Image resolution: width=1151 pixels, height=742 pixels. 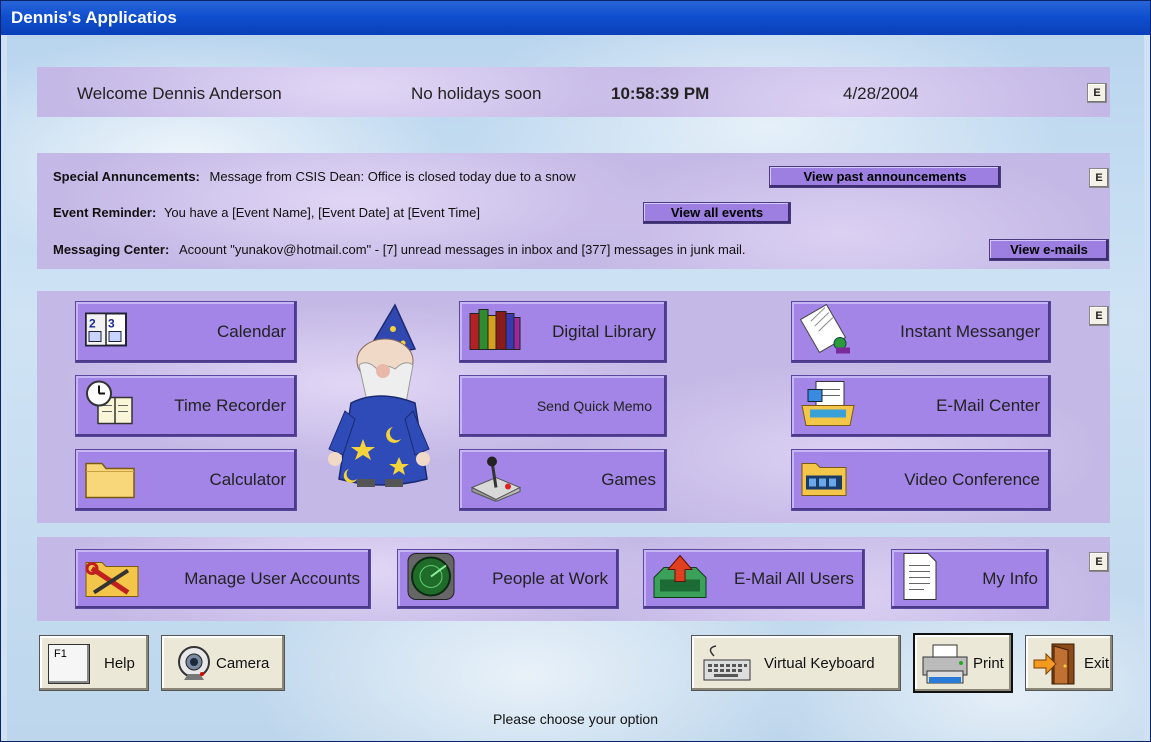 What do you see at coordinates (186, 480) in the screenshot?
I see `calculator-button: Calculator` at bounding box center [186, 480].